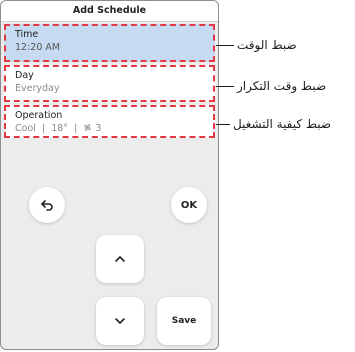 This screenshot has width=355, height=352. What do you see at coordinates (109, 128) in the screenshot?
I see `operation-value: Cool | 18° | 3` at bounding box center [109, 128].